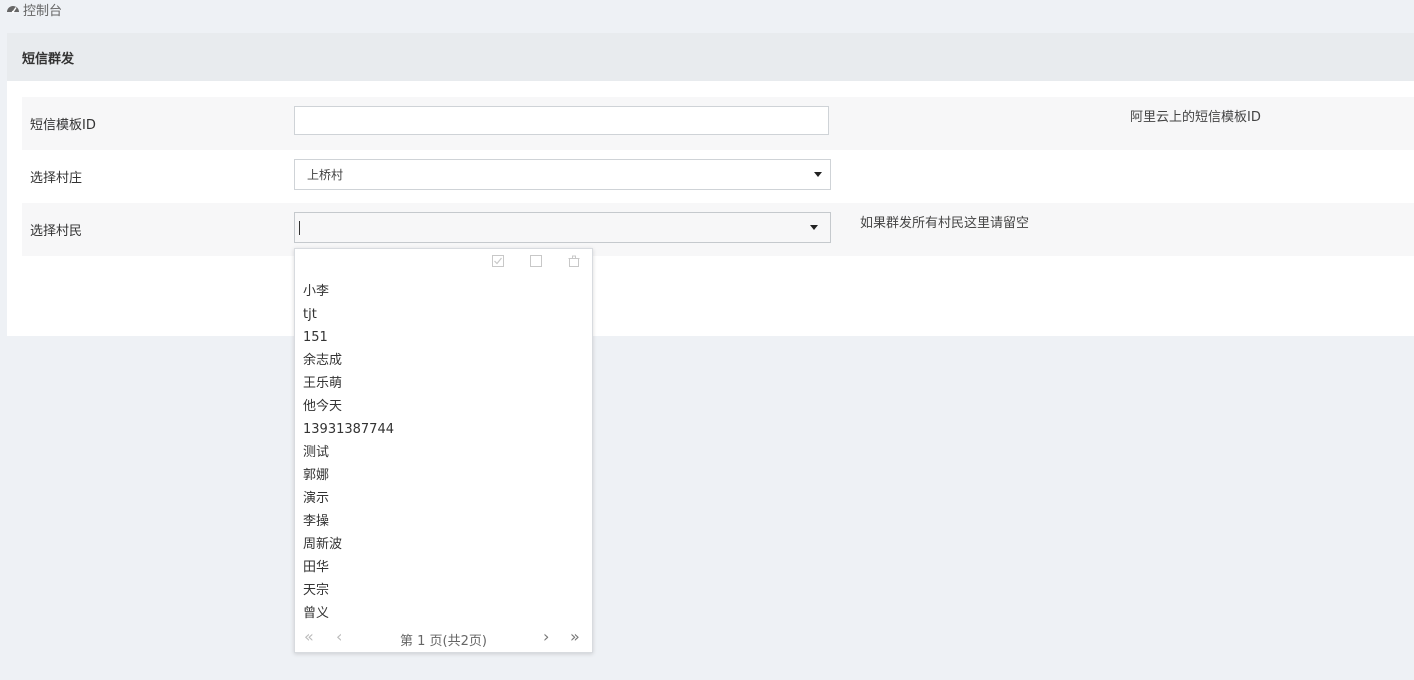 The height and width of the screenshot is (680, 1414). What do you see at coordinates (299, 227) in the screenshot?
I see `text-cursor` at bounding box center [299, 227].